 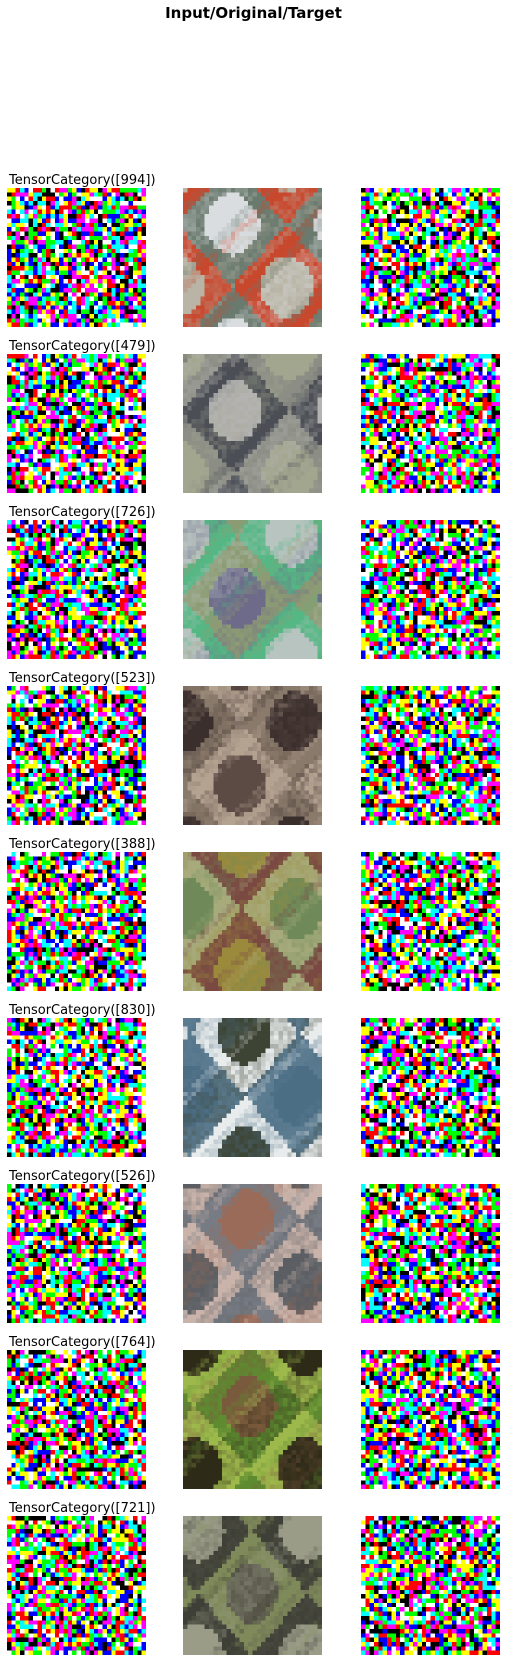 What do you see at coordinates (82, 180) in the screenshot?
I see `row-label: TensorCategory([994])` at bounding box center [82, 180].